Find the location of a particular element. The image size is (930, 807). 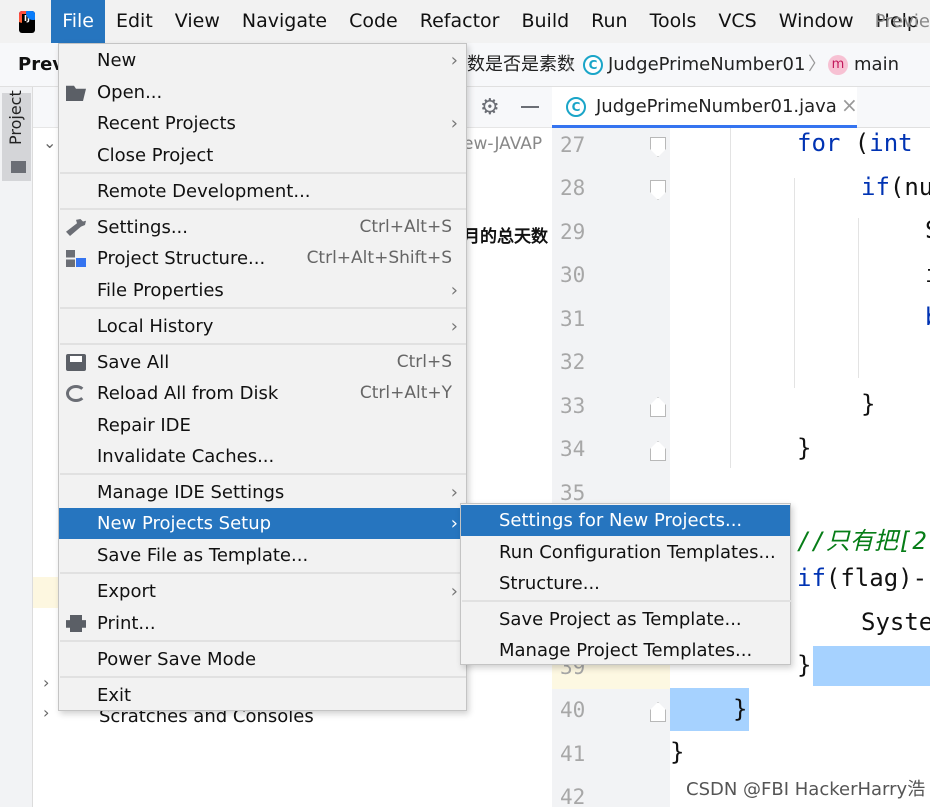

menu-build: Build is located at coordinates (545, 21).